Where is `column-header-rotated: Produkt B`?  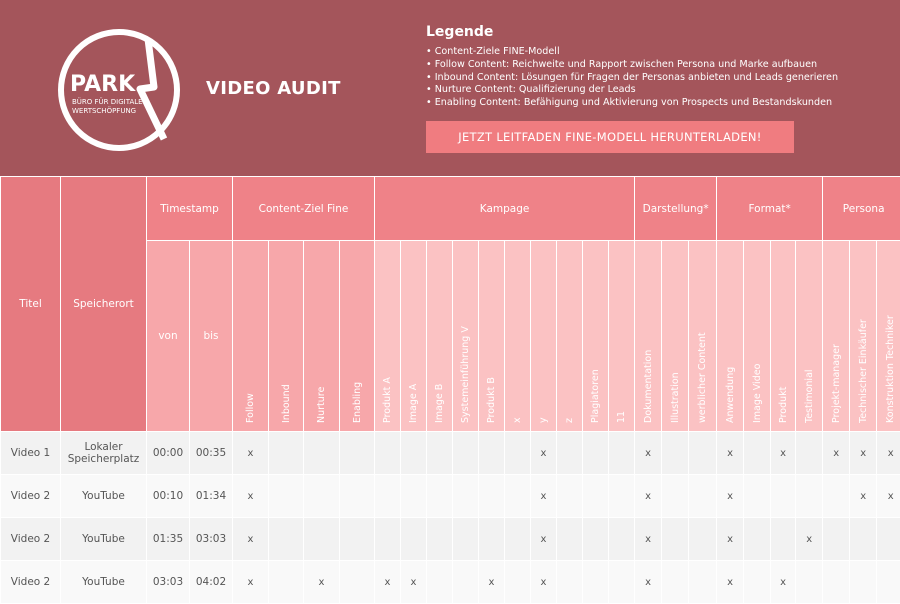
column-header-rotated: Produkt B is located at coordinates (492, 336).